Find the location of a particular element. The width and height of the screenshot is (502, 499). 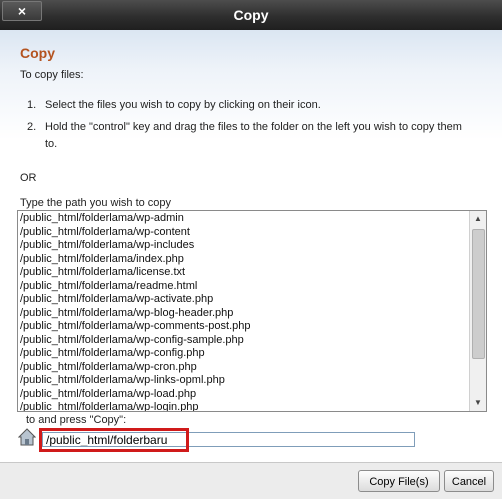

textarea-scrollbar: ▲ ▼ is located at coordinates (477, 311).